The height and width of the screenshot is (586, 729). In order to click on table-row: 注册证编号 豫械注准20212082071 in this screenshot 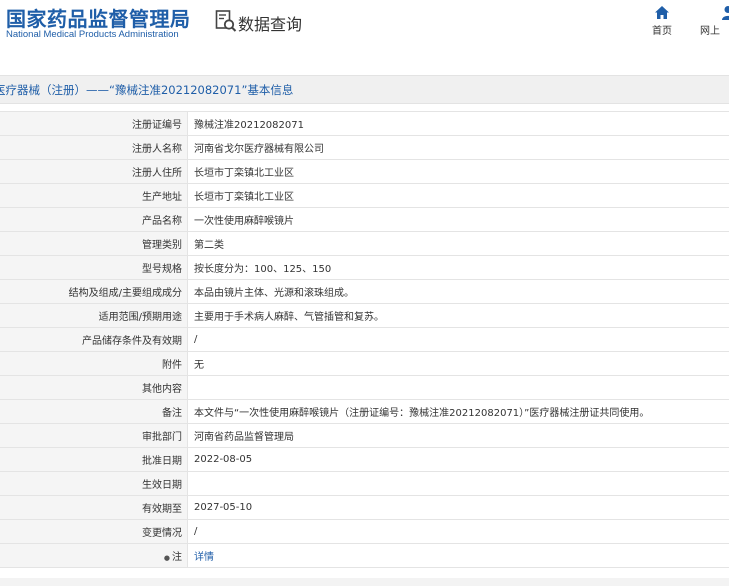, I will do `click(364, 123)`.